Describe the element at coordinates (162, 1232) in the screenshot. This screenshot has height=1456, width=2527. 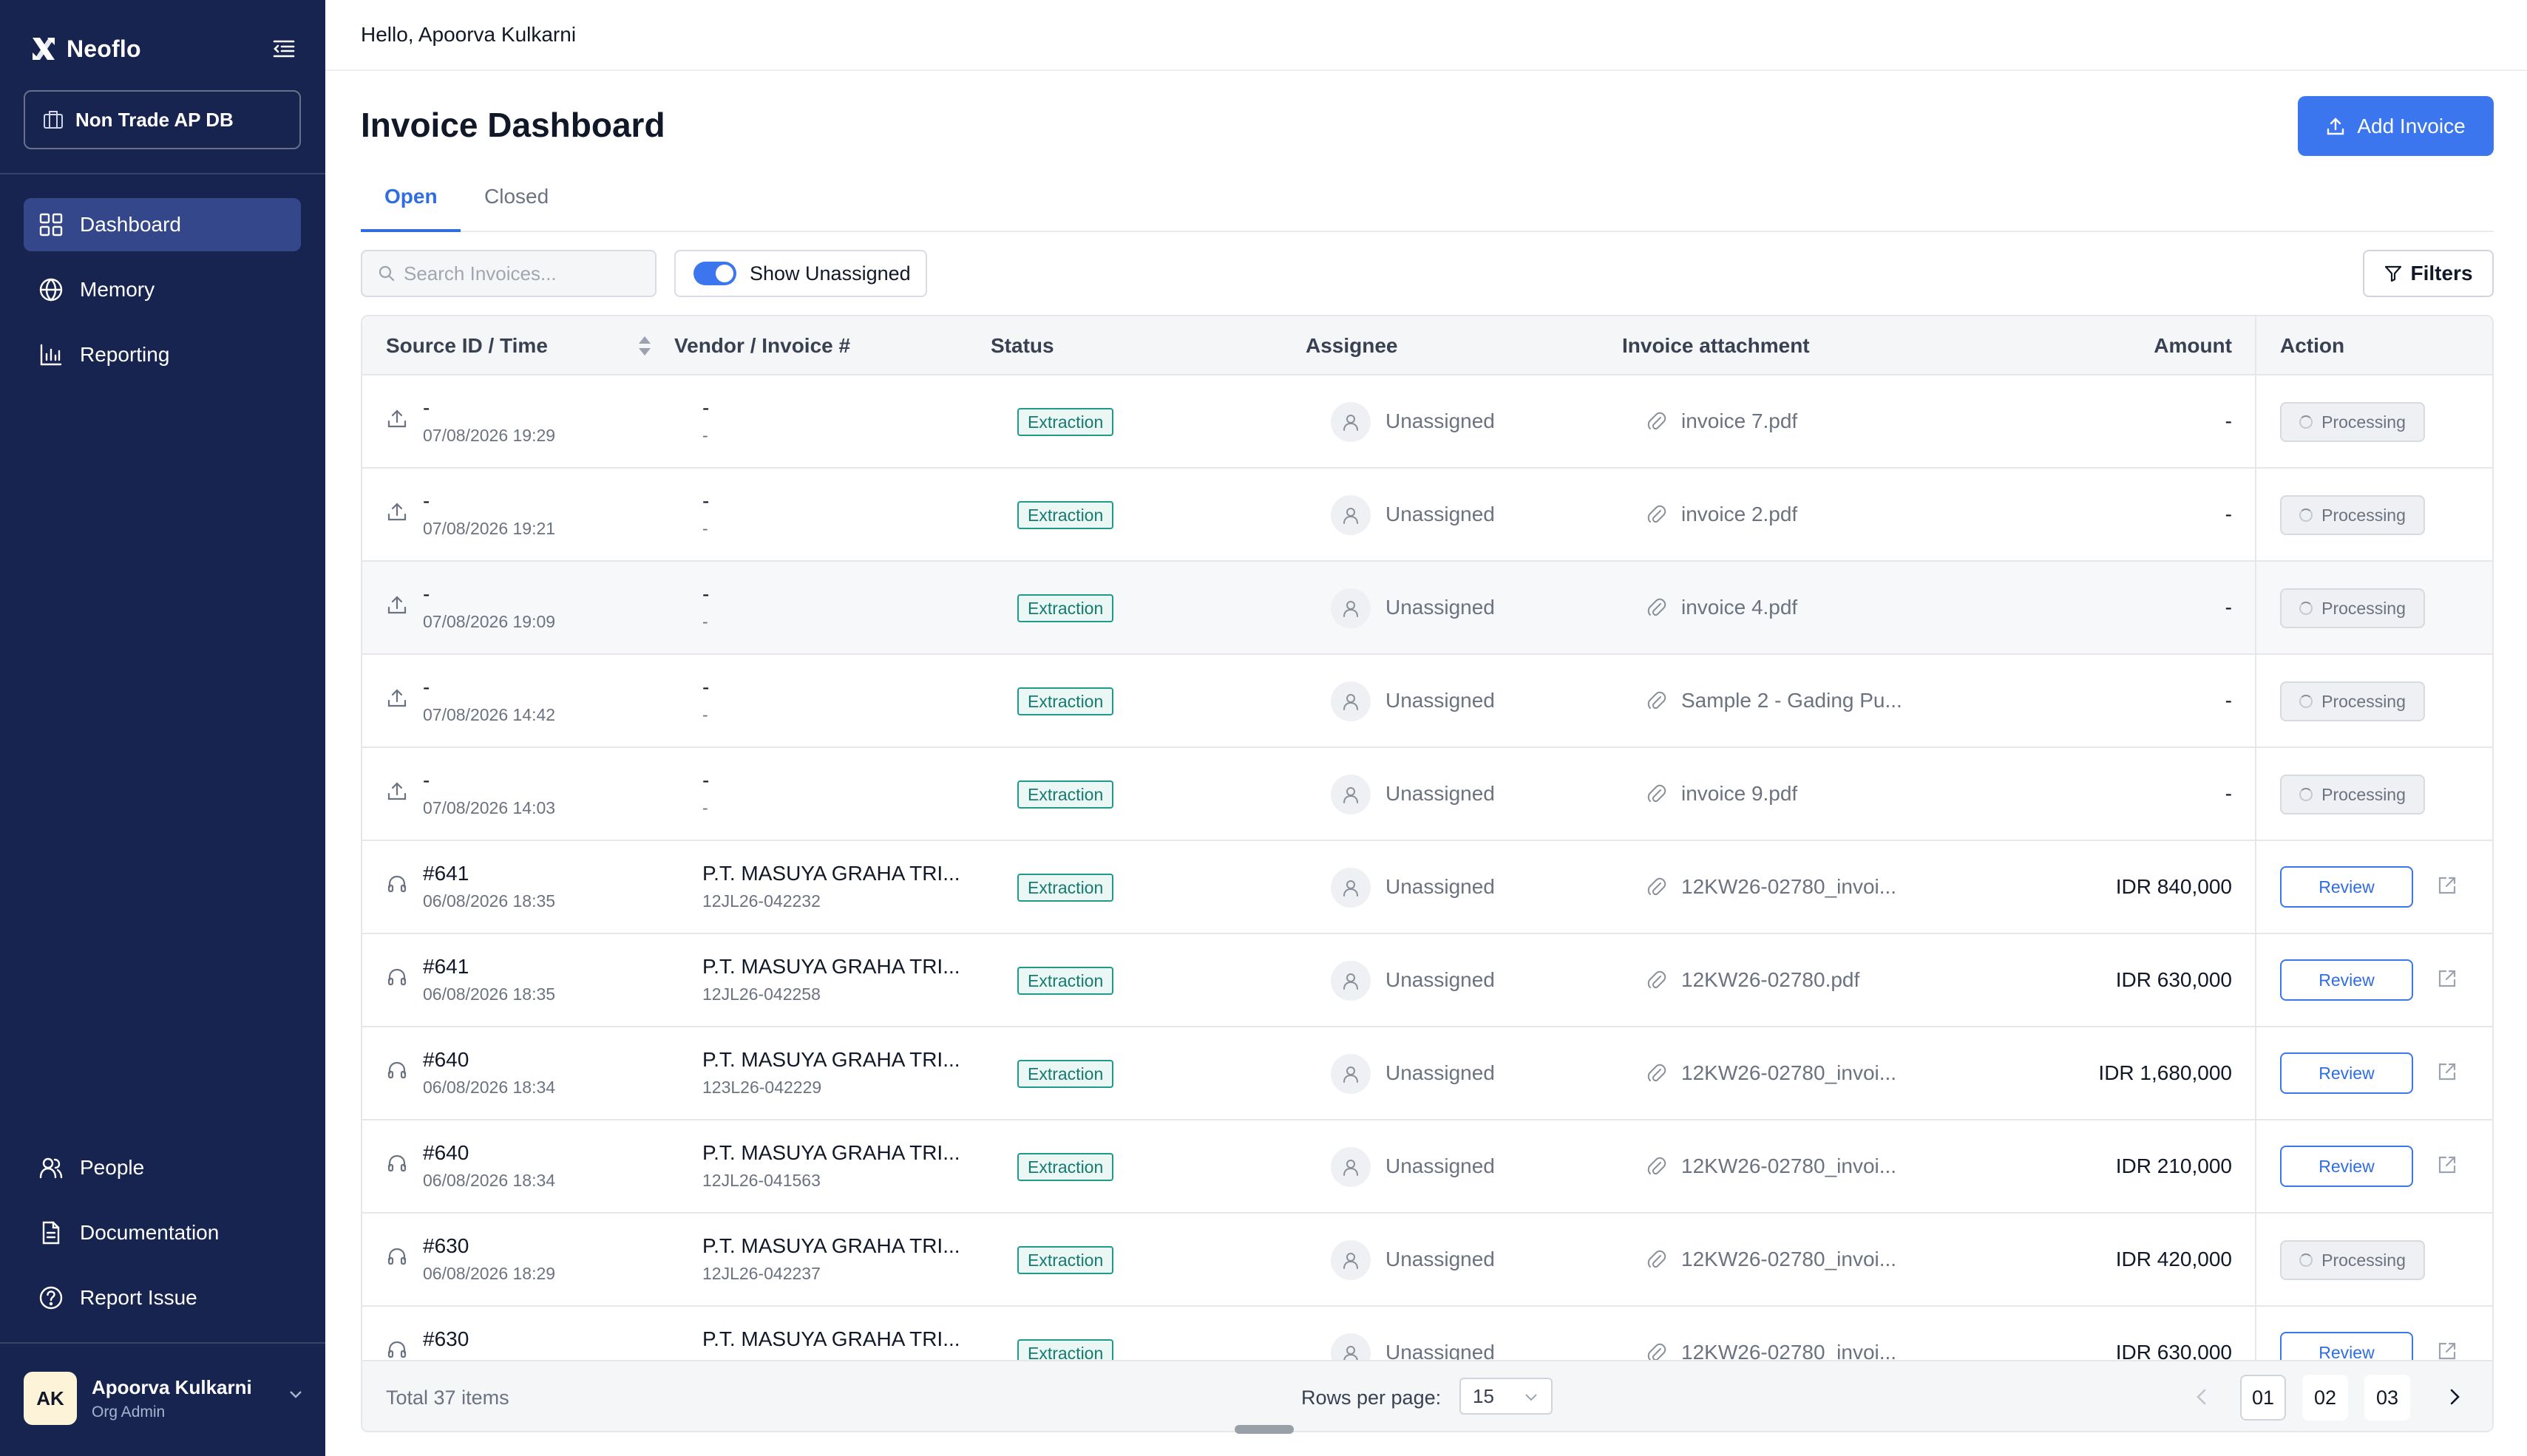
I see `nav-documentation: Documentation` at that location.